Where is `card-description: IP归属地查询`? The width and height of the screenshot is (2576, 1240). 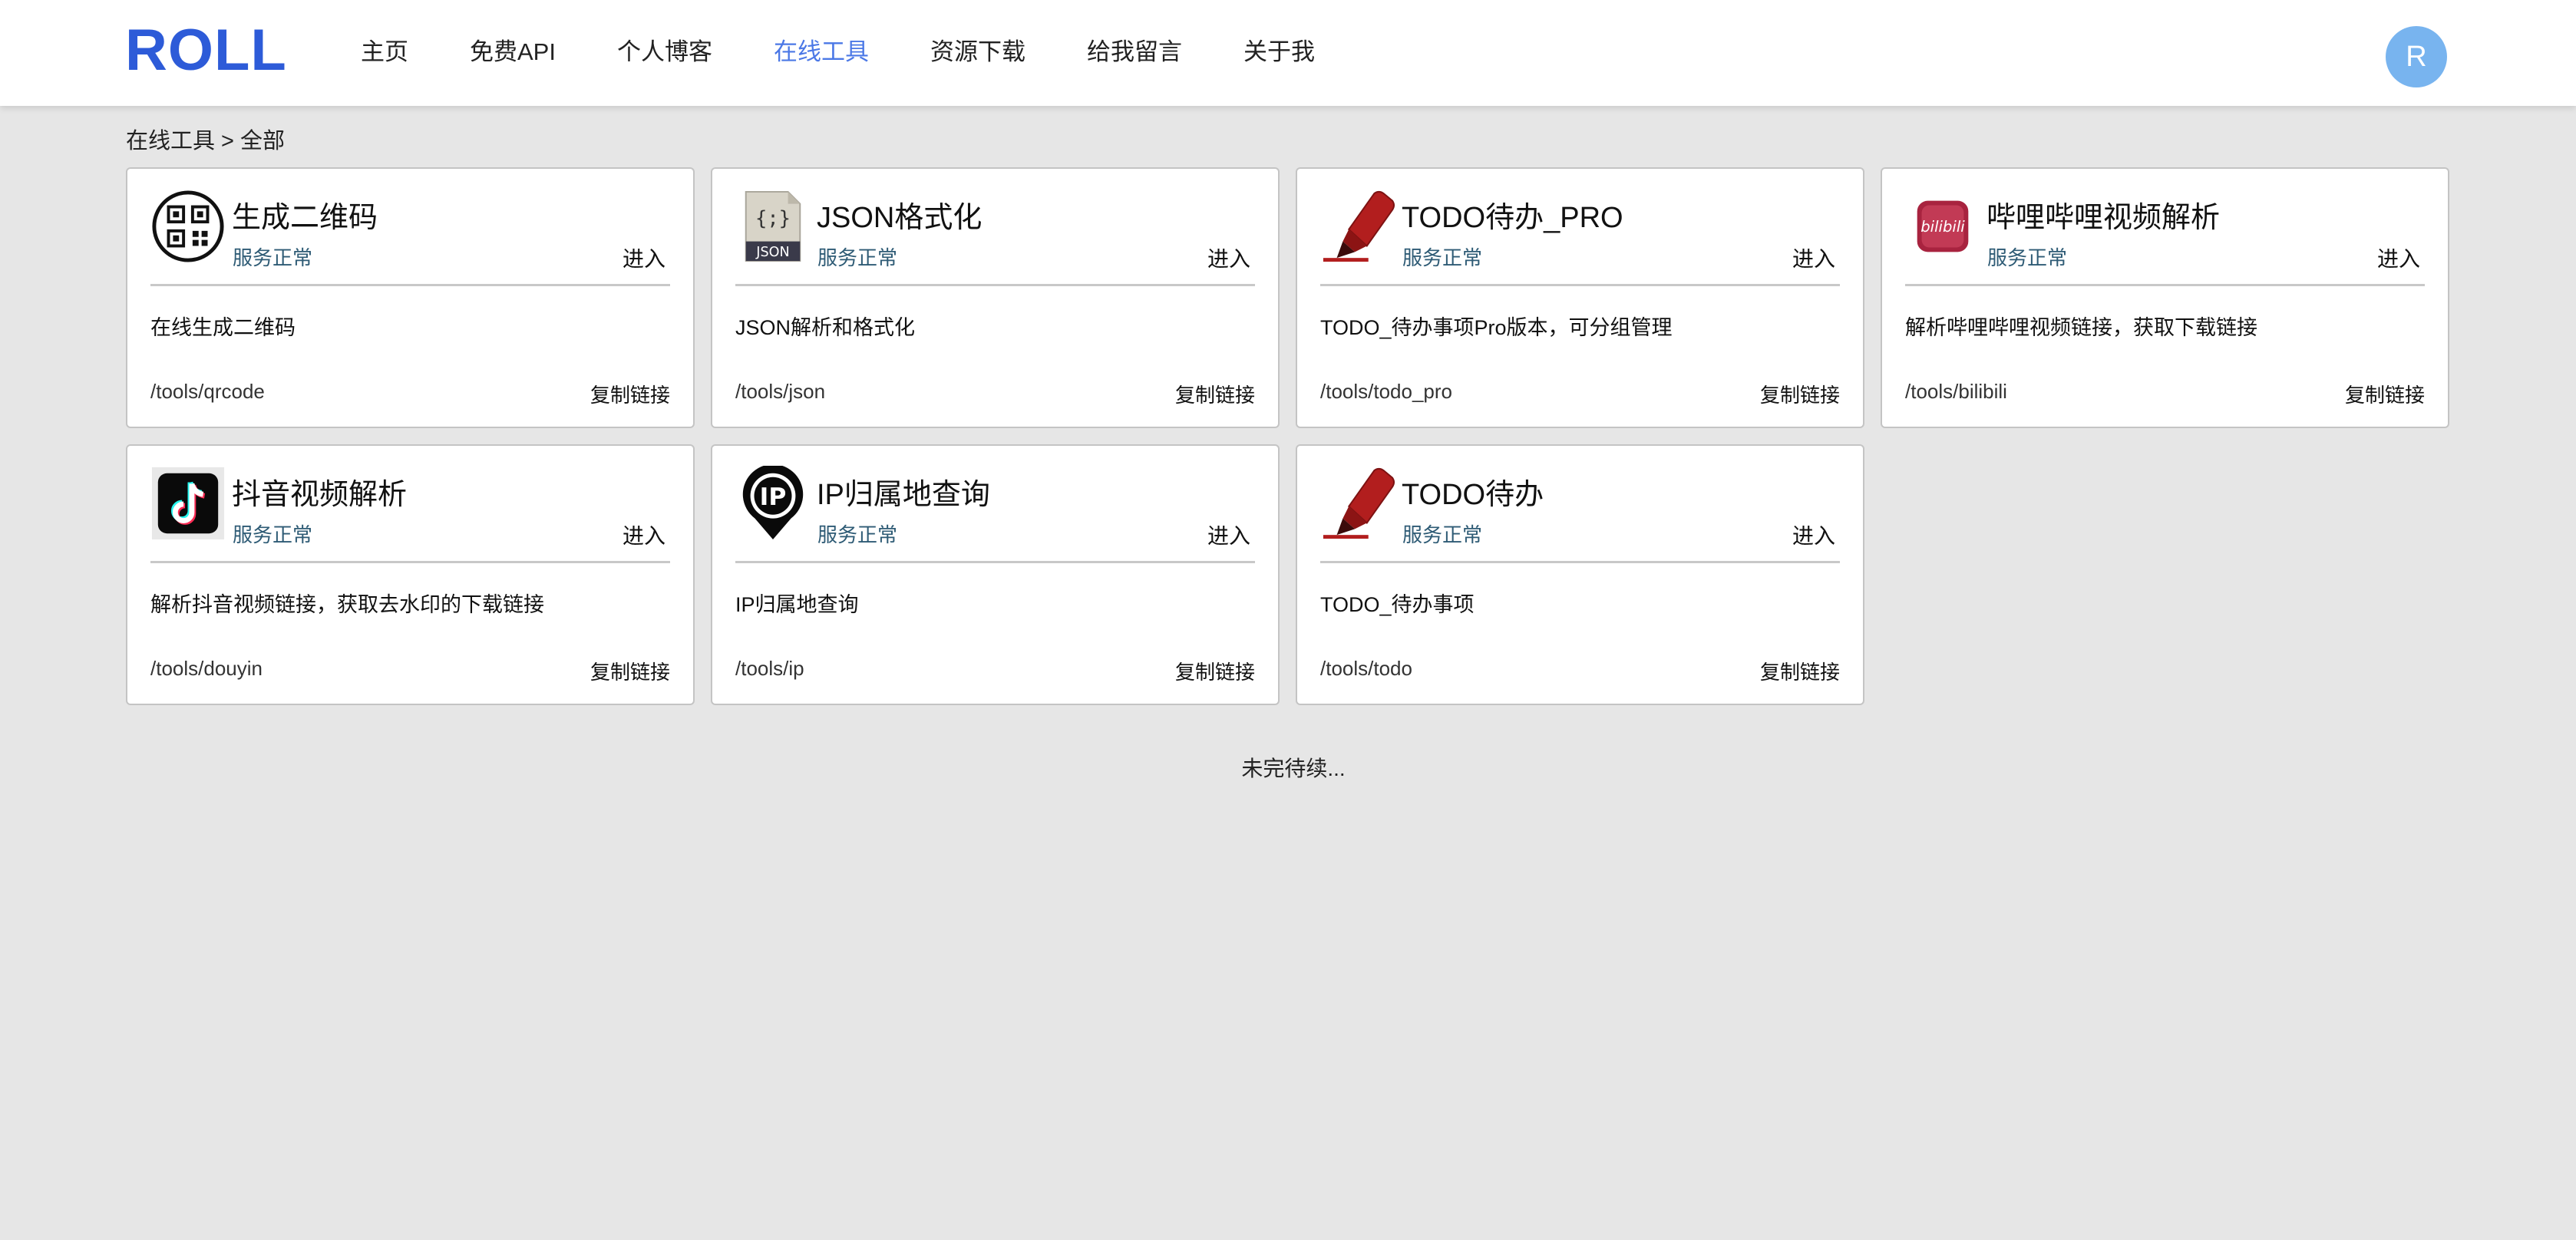
card-description: IP归属地查询 is located at coordinates (797, 604).